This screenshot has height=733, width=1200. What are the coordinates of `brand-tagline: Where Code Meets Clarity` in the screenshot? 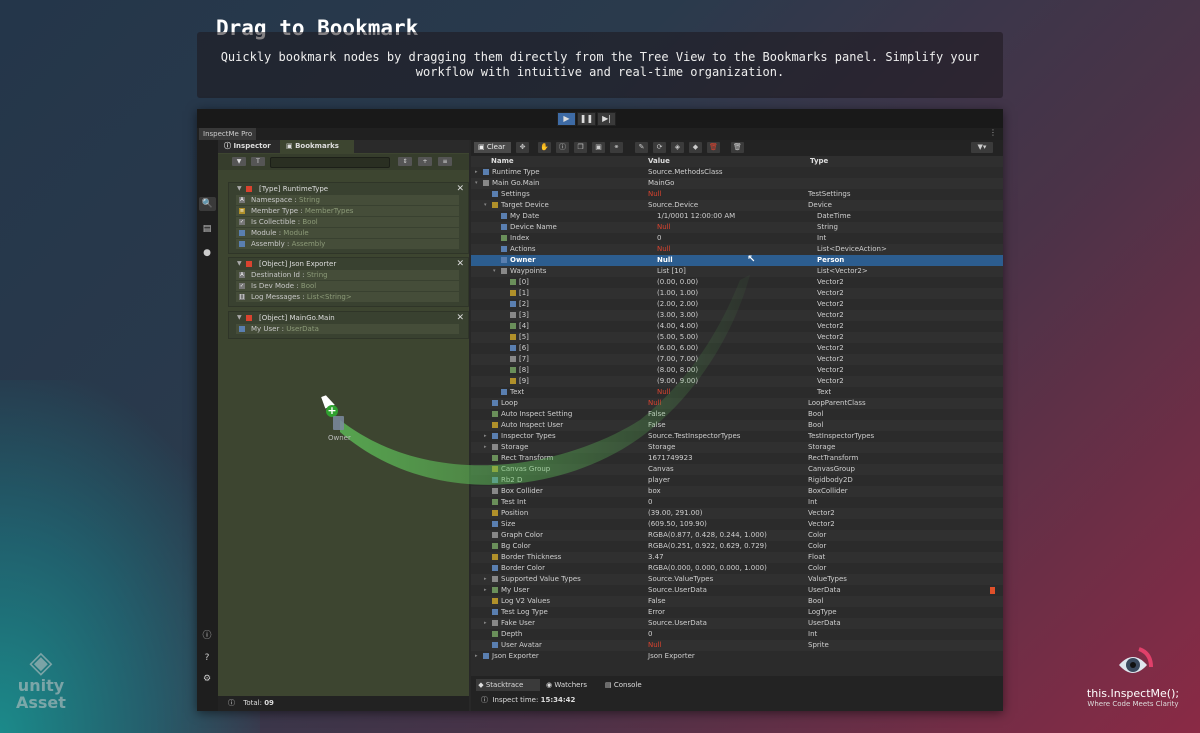 It's located at (1133, 704).